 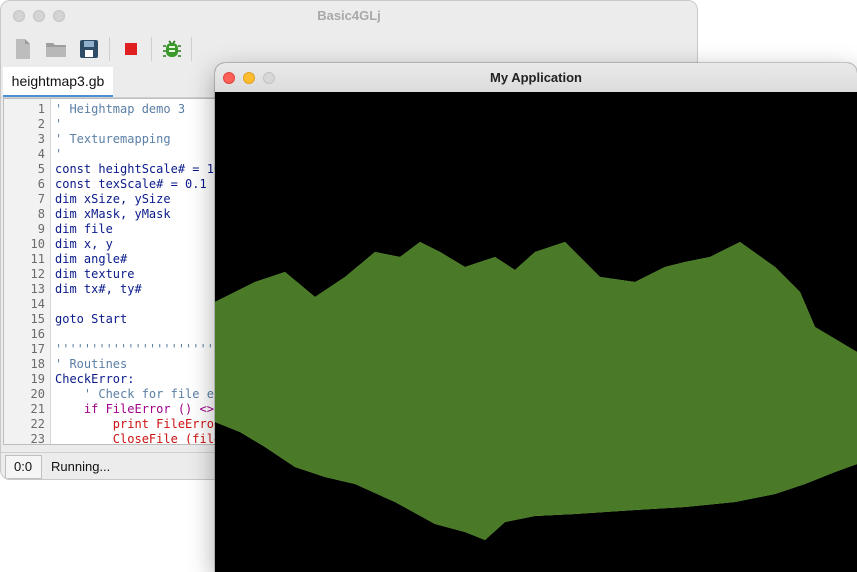 I want to click on save-icon, so click(x=89, y=49).